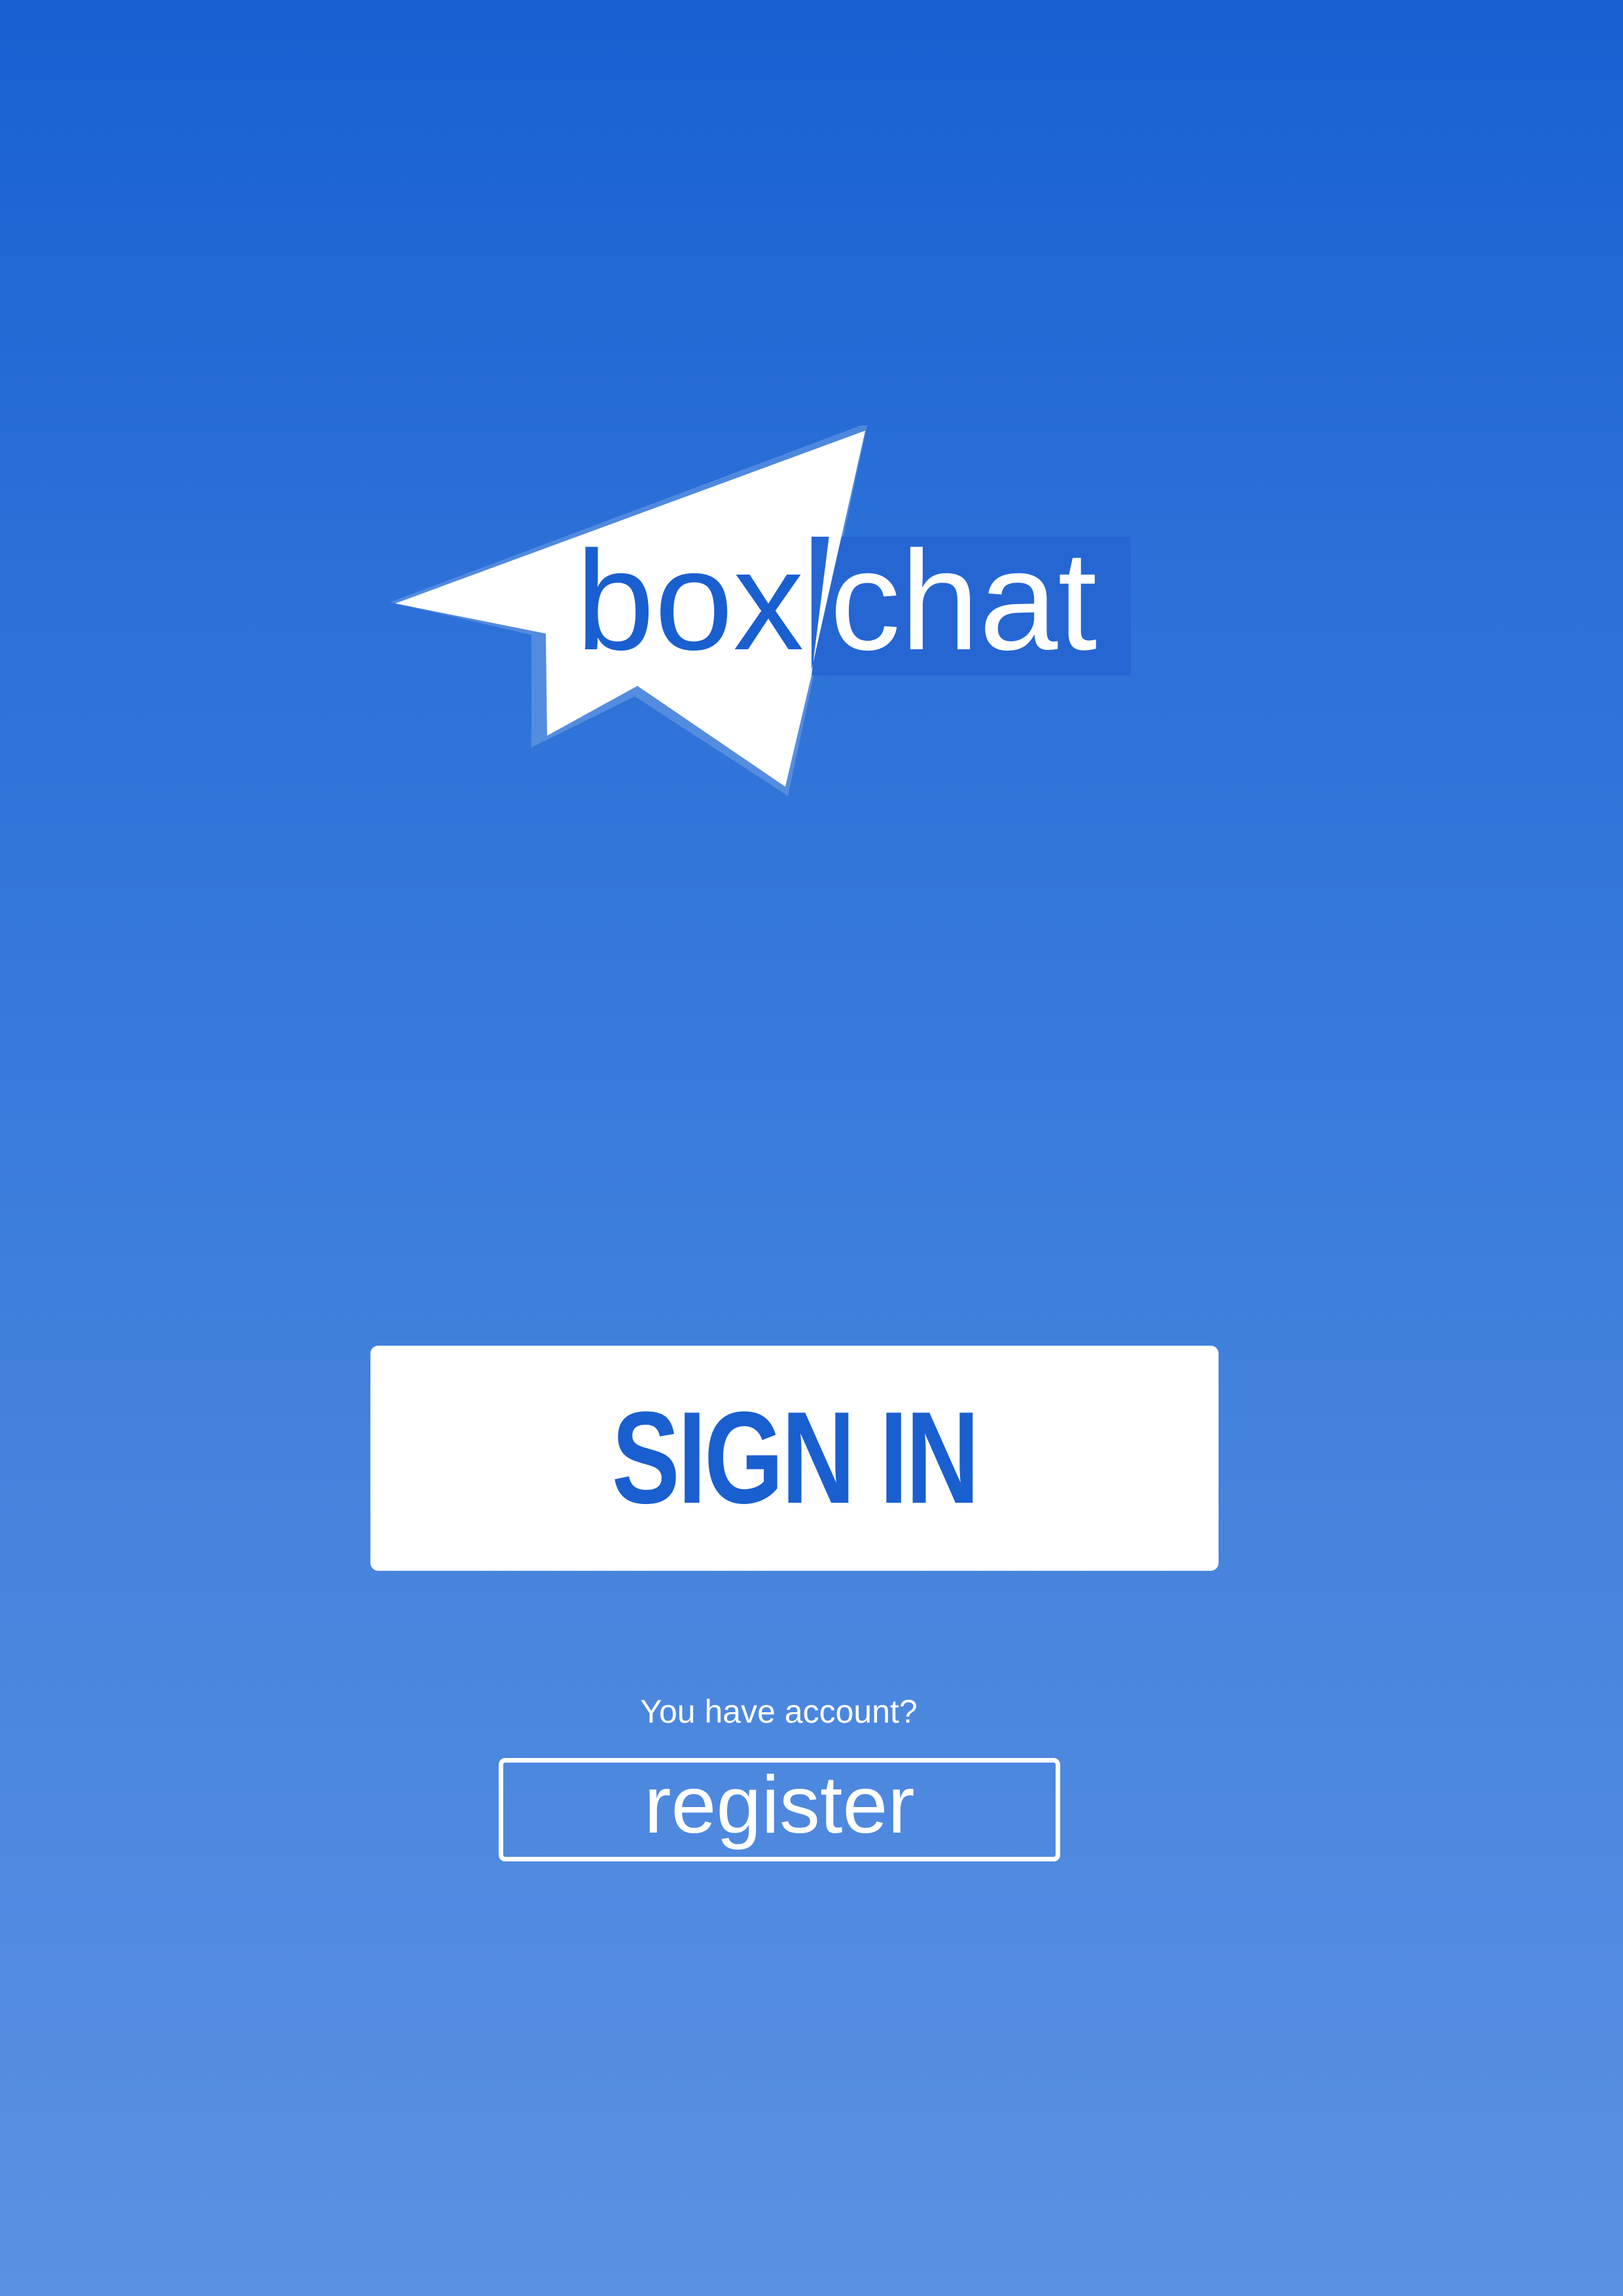  Describe the element at coordinates (779, 1805) in the screenshot. I see `register-label: register` at that location.